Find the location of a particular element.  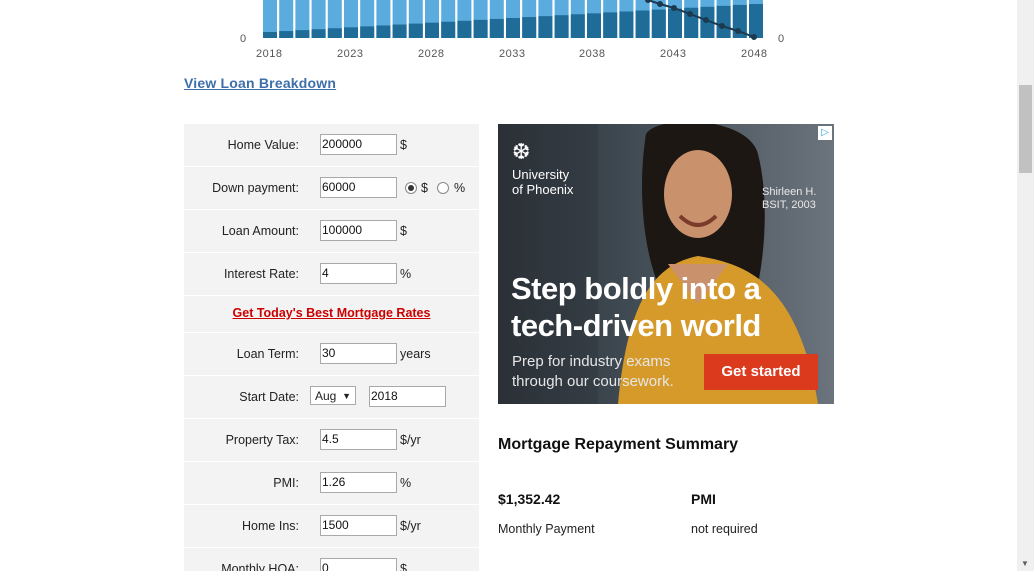

down-payment-input: 60000 is located at coordinates (358, 187).